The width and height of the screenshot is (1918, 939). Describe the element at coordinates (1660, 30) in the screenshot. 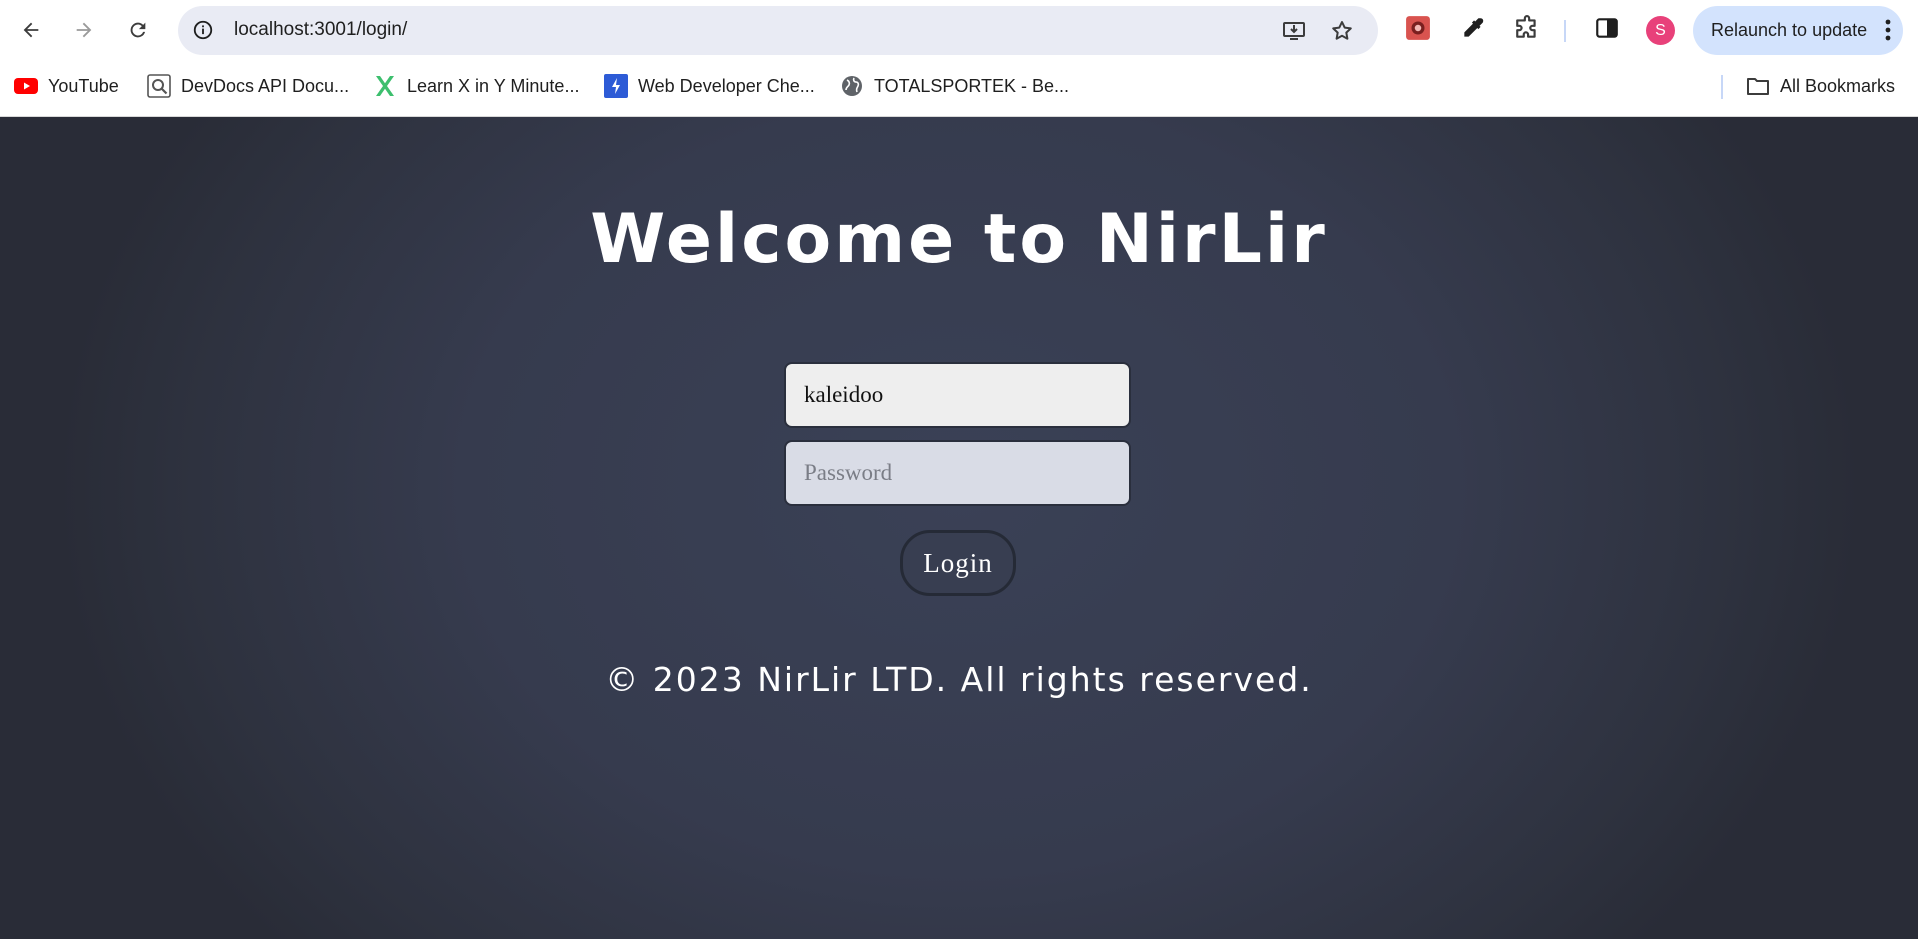

I see `profile-avatar: S` at that location.